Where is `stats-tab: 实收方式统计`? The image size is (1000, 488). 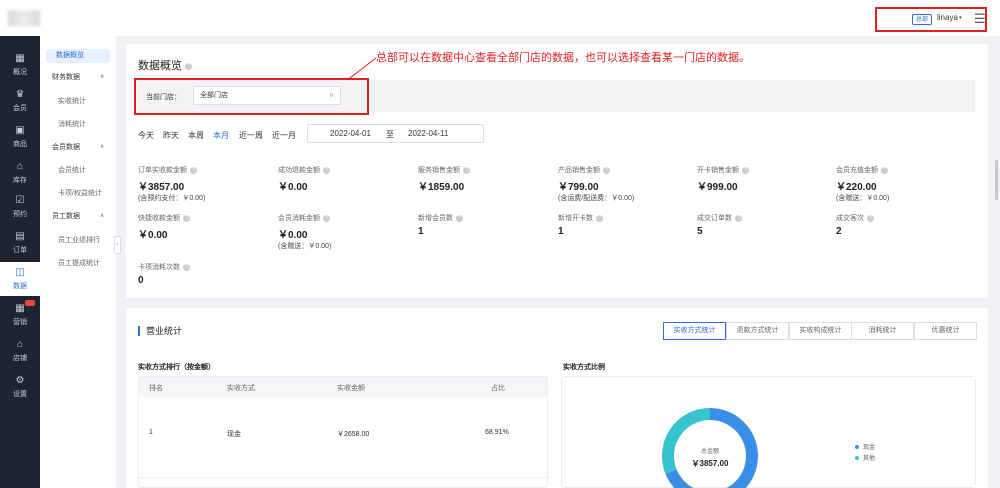 stats-tab: 实收方式统计 is located at coordinates (694, 331).